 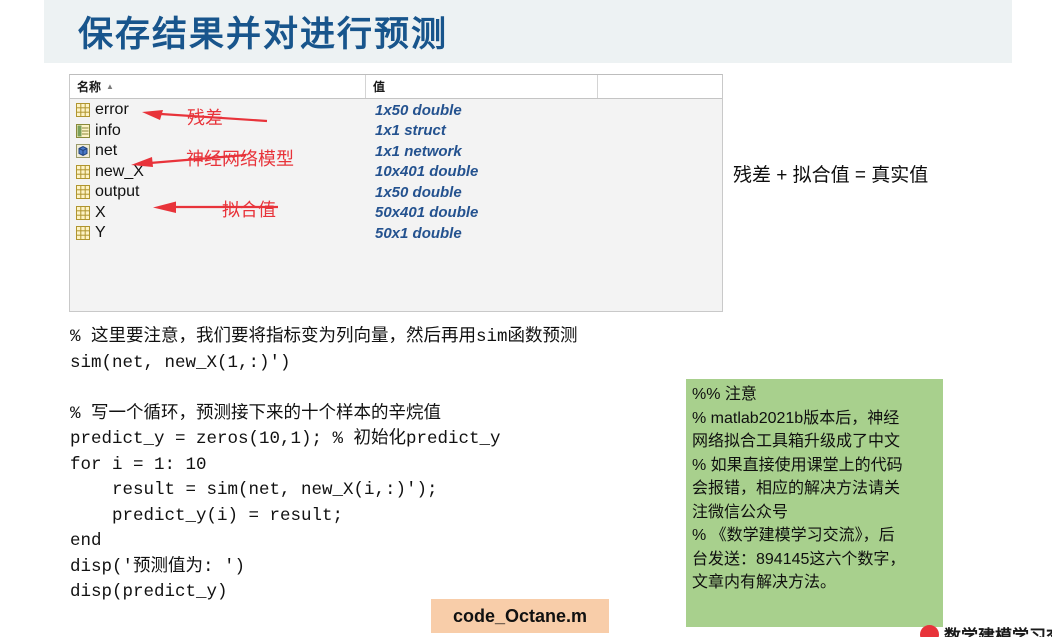 I want to click on note-line: % 如果直接使用课堂上的代码, so click(x=797, y=465).